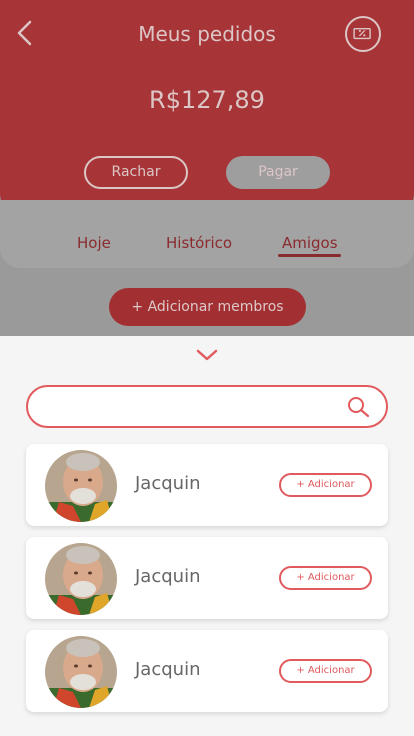  I want to click on search-input, so click(207, 406).